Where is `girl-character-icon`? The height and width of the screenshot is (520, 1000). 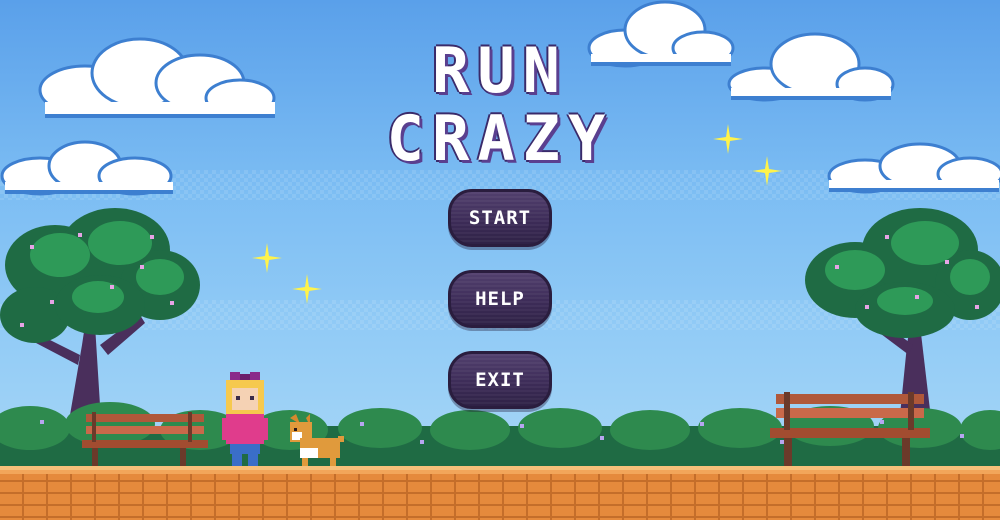 girl-character-icon is located at coordinates (245, 422).